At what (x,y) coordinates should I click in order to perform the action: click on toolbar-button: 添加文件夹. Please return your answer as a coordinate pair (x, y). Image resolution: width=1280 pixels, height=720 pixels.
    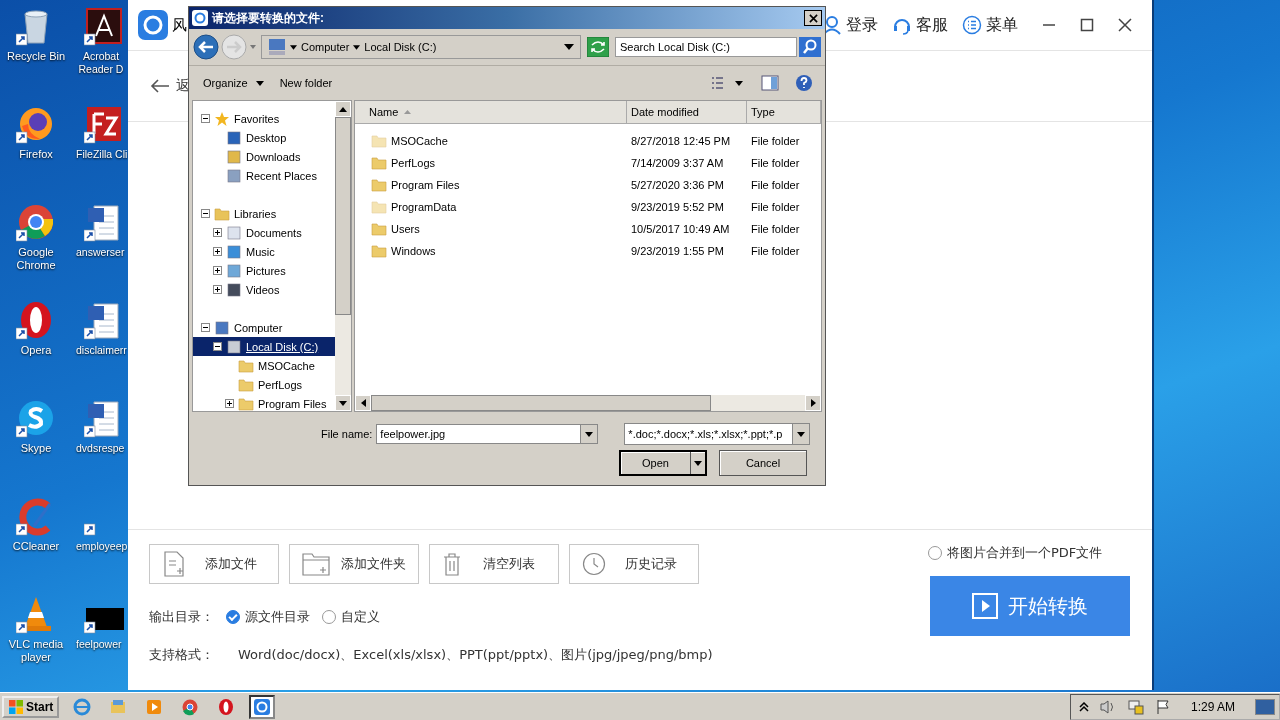
    Looking at the image, I should click on (354, 564).